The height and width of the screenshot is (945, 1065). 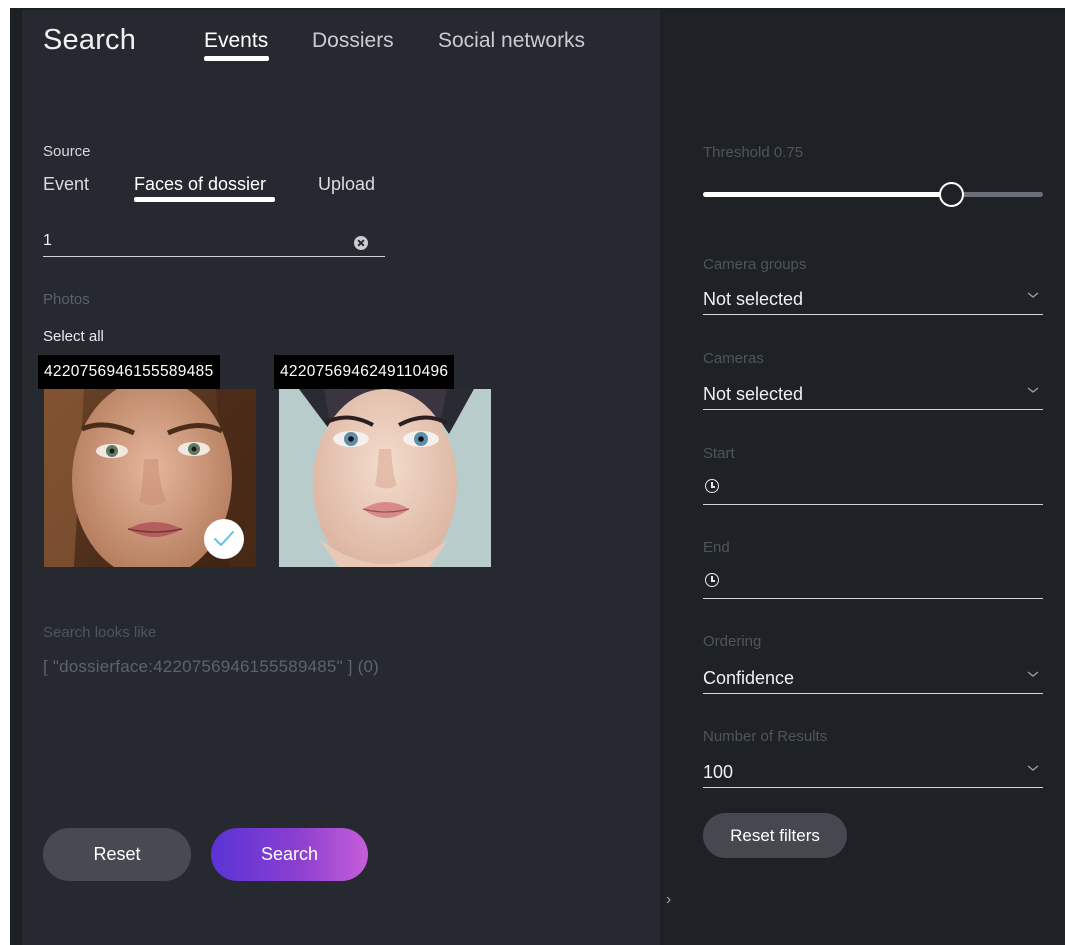 I want to click on chevron-right-icon: ›, so click(x=668, y=900).